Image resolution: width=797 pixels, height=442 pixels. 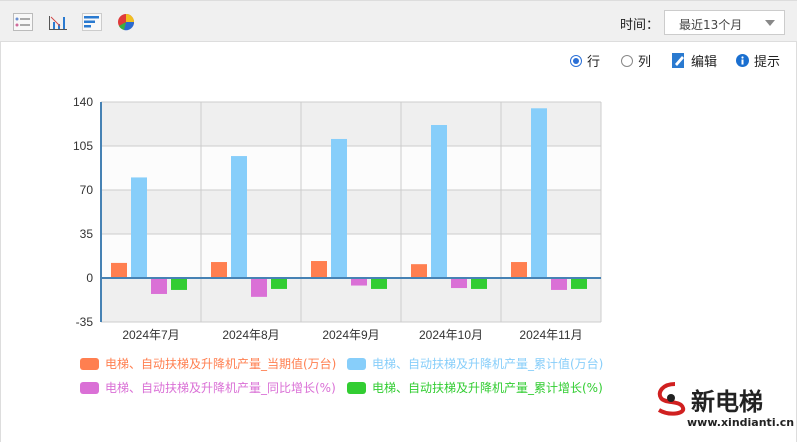 I want to click on legend-label: 电梯、自动扶梯及升降机产量_同比增长(%), so click(x=220, y=388).